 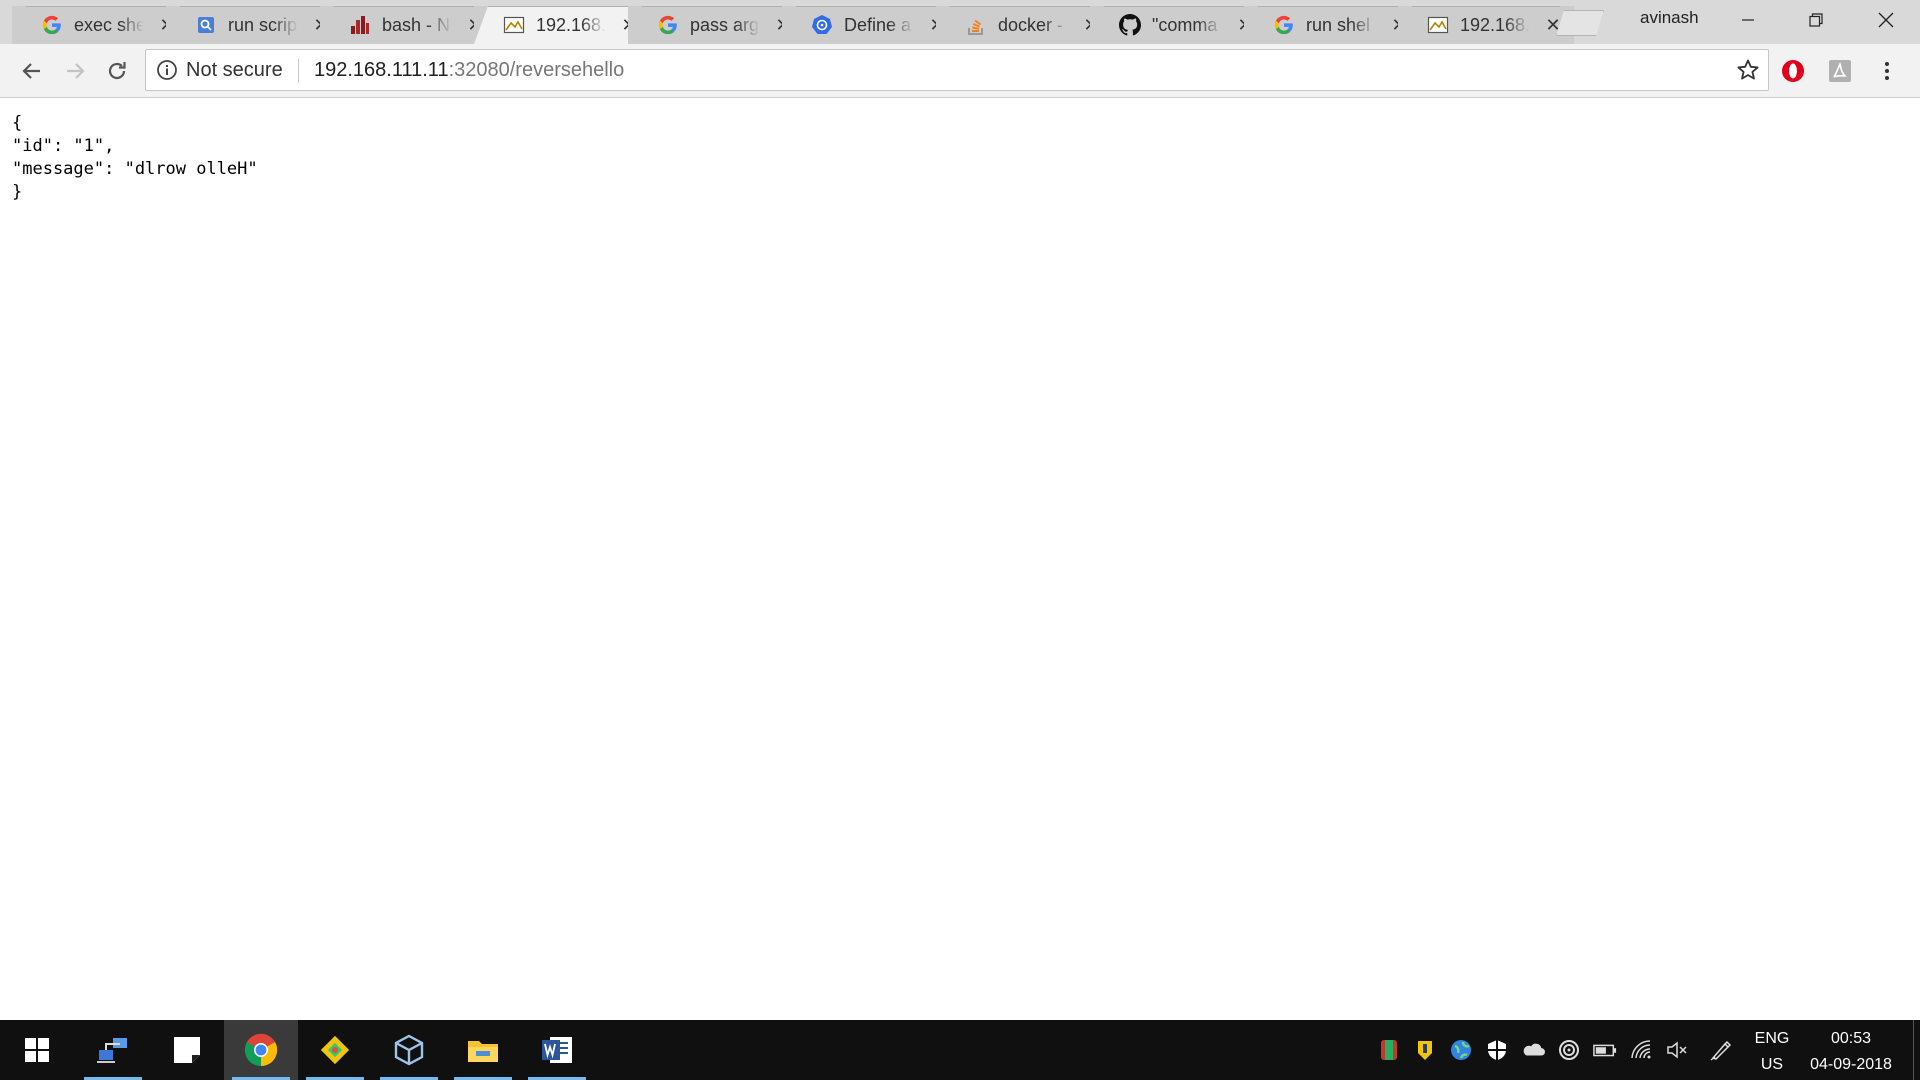 I want to click on tab: pass arg ✕, so click(x=716, y=25).